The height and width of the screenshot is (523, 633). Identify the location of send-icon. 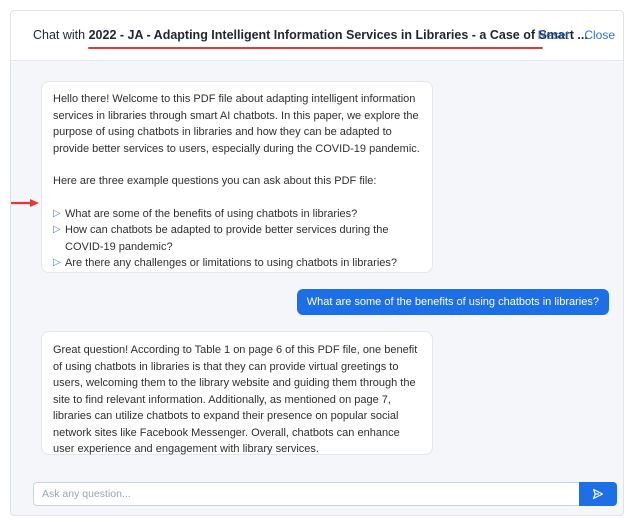
(598, 494).